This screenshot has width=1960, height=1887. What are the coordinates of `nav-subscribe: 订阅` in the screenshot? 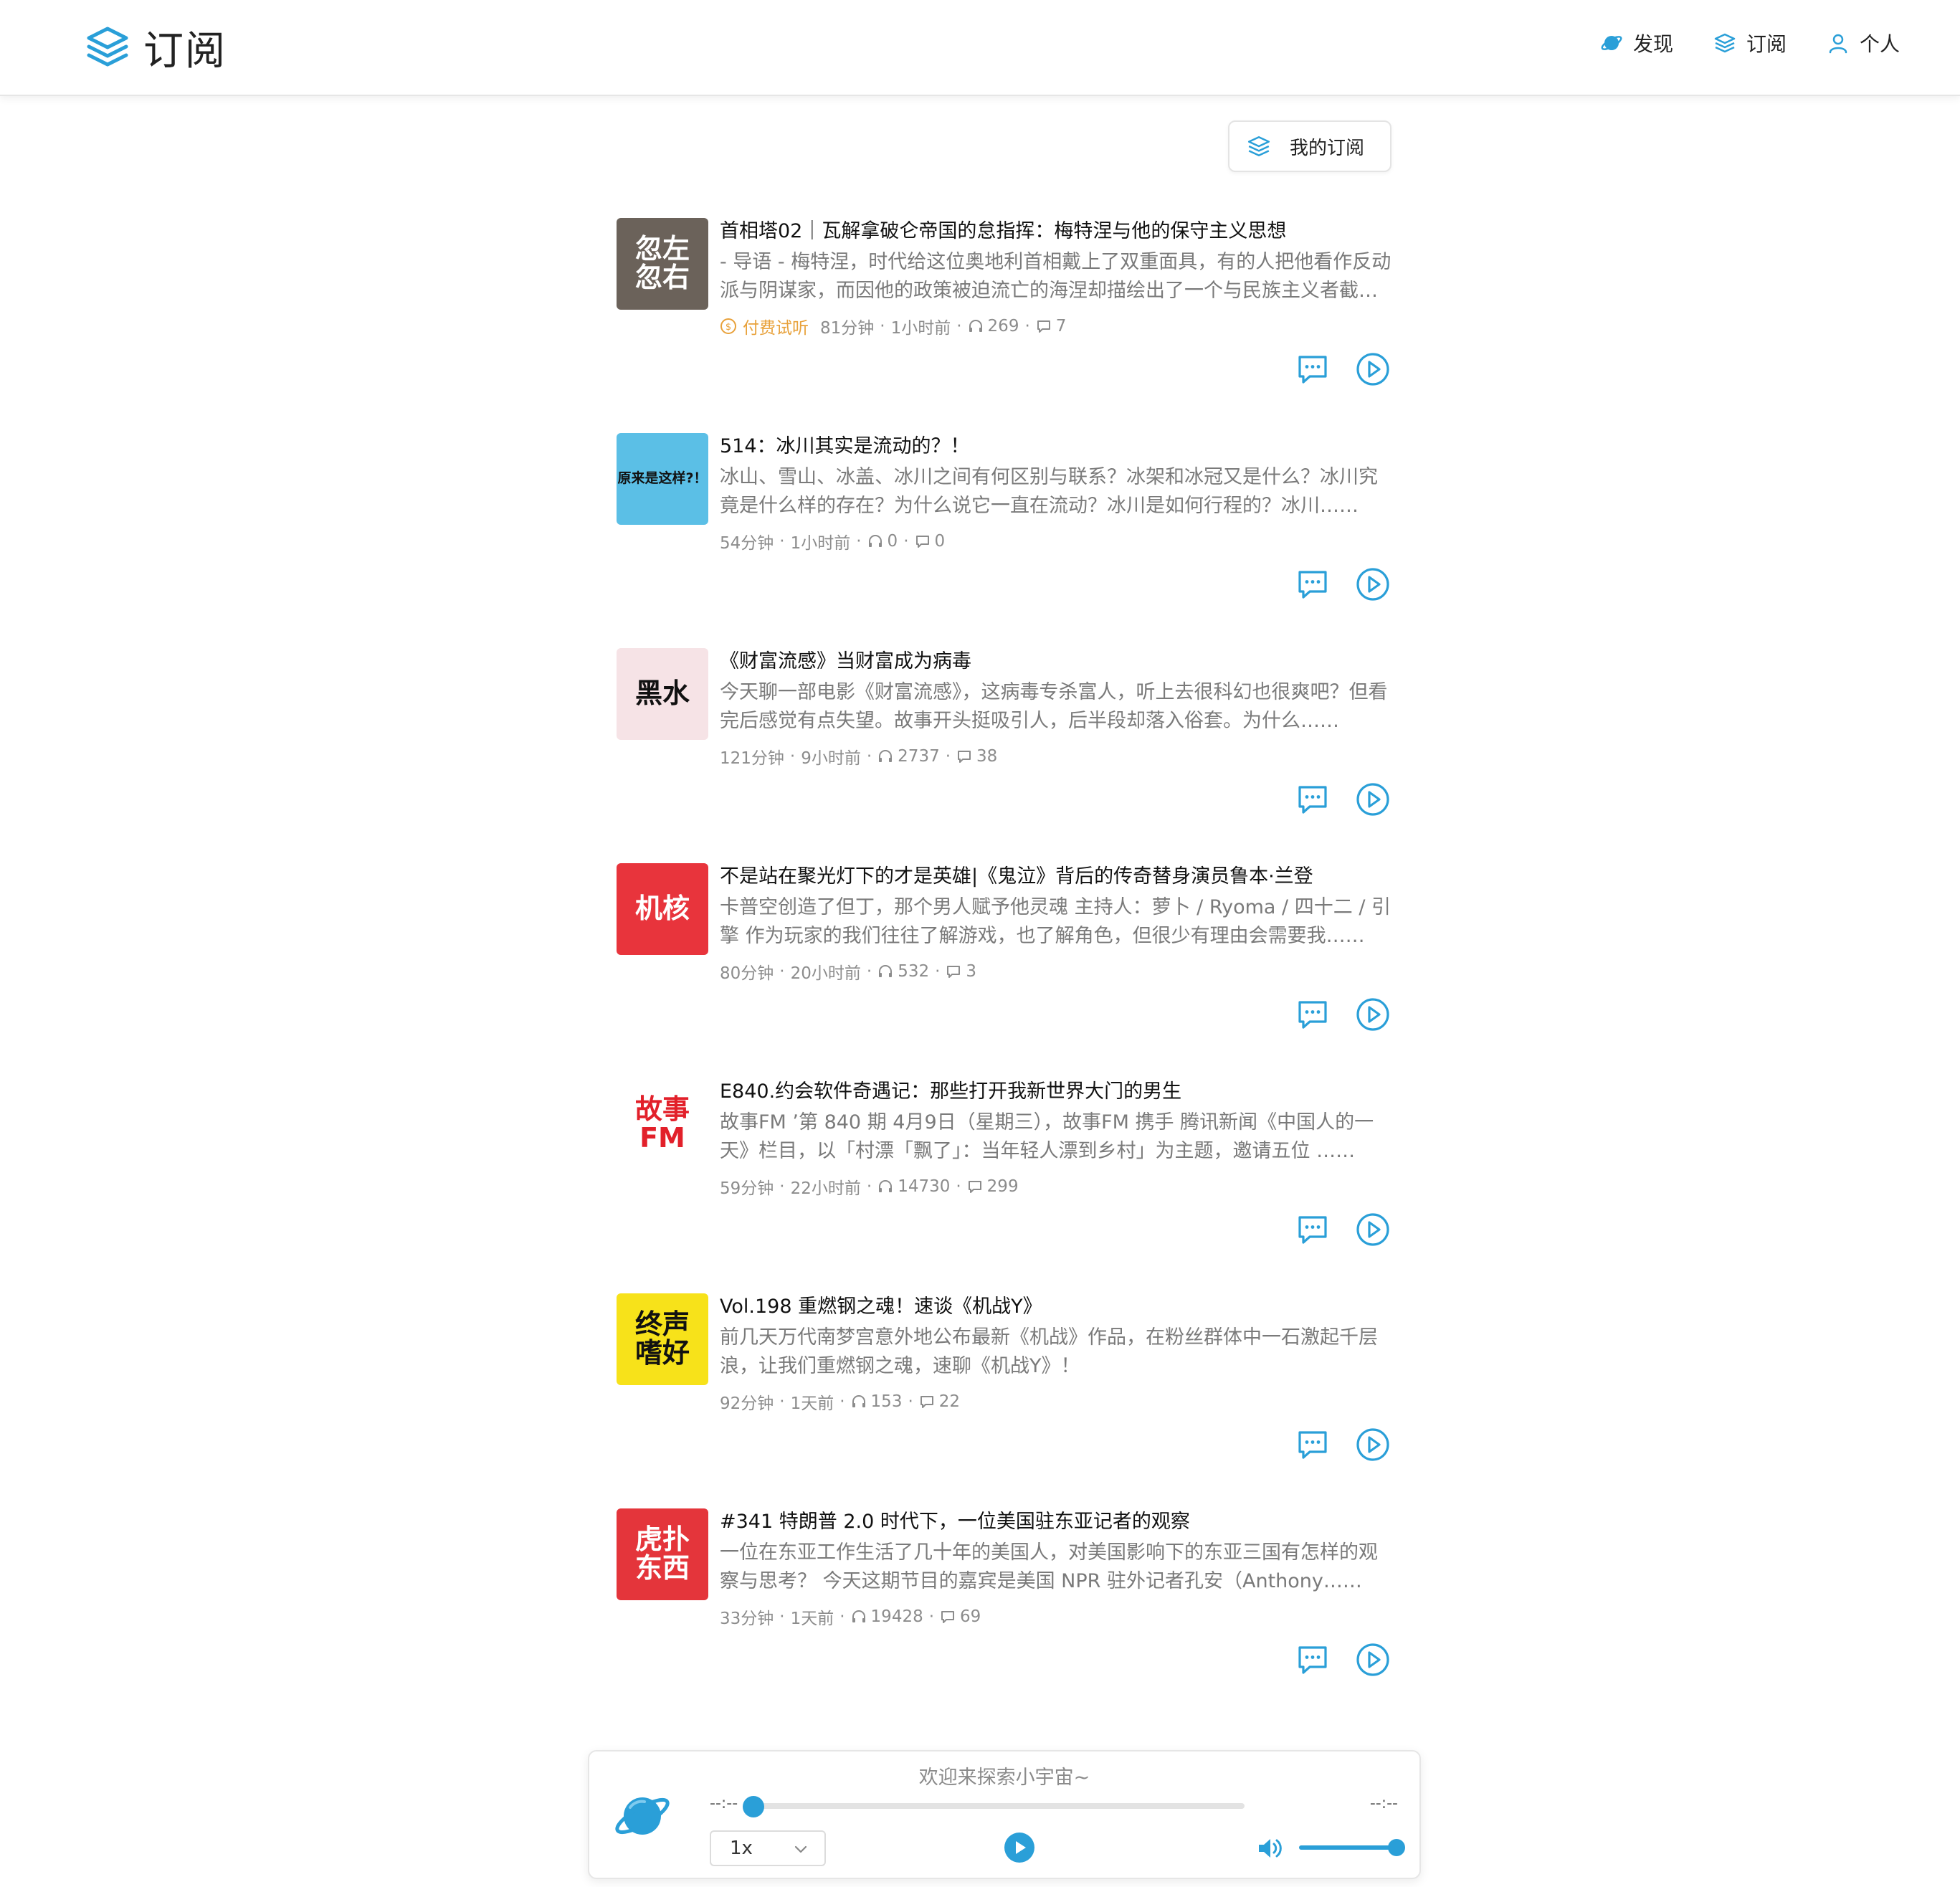 It's located at (1750, 43).